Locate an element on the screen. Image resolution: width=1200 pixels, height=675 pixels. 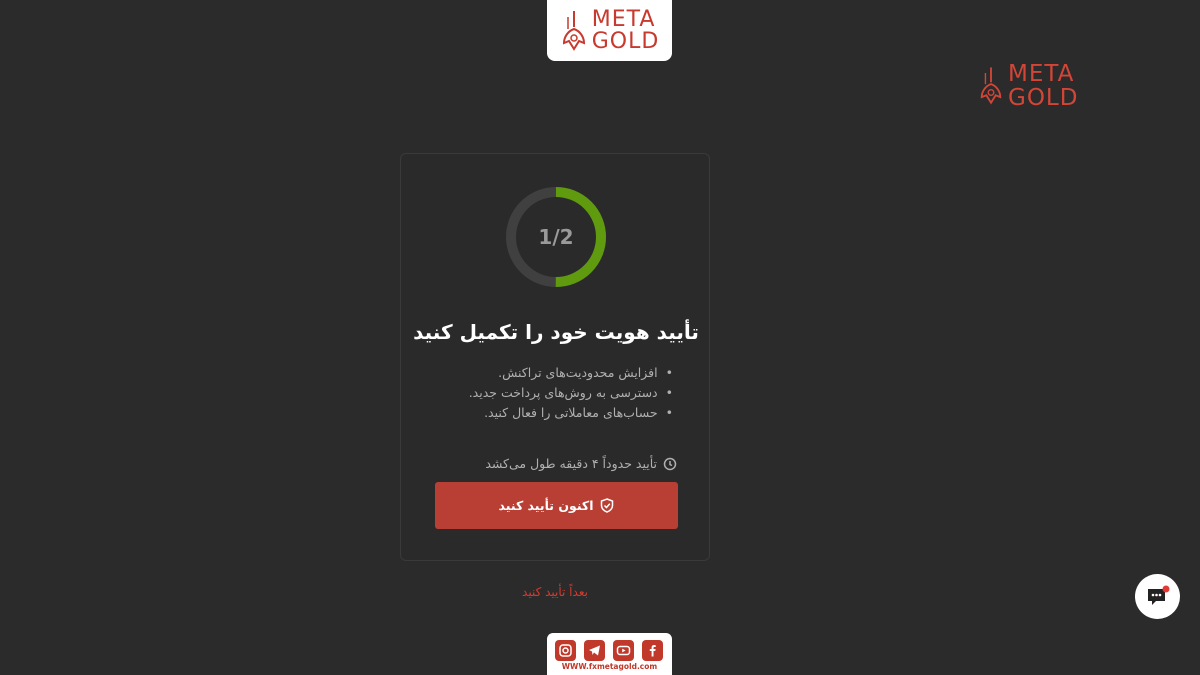
watermark-logo: META GOLD is located at coordinates (1028, 86).